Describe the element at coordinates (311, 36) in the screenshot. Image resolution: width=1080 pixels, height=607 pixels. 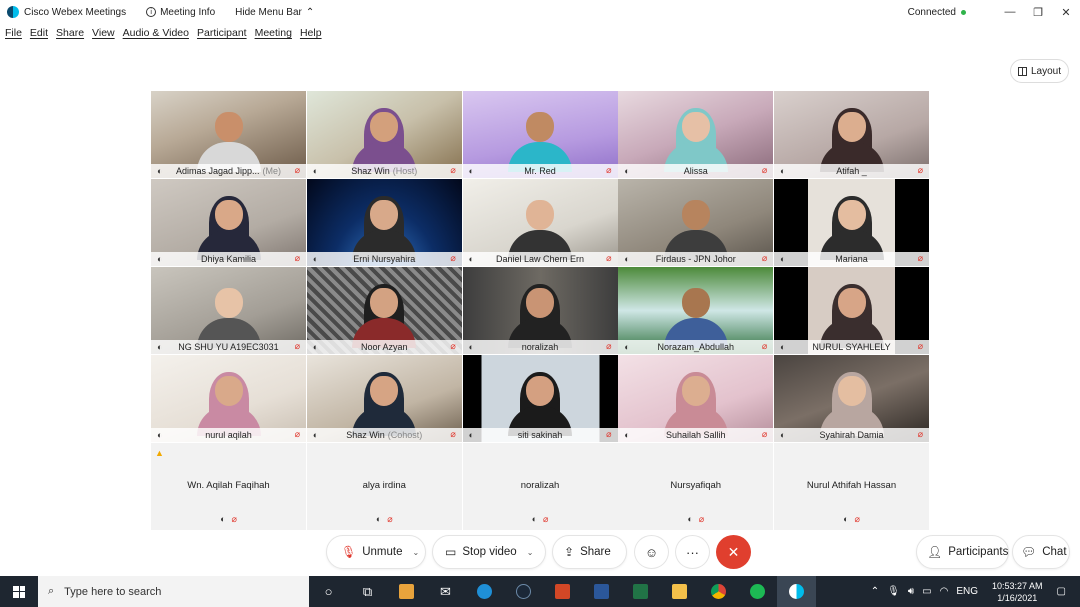
I see `menu-item-help: Help` at that location.